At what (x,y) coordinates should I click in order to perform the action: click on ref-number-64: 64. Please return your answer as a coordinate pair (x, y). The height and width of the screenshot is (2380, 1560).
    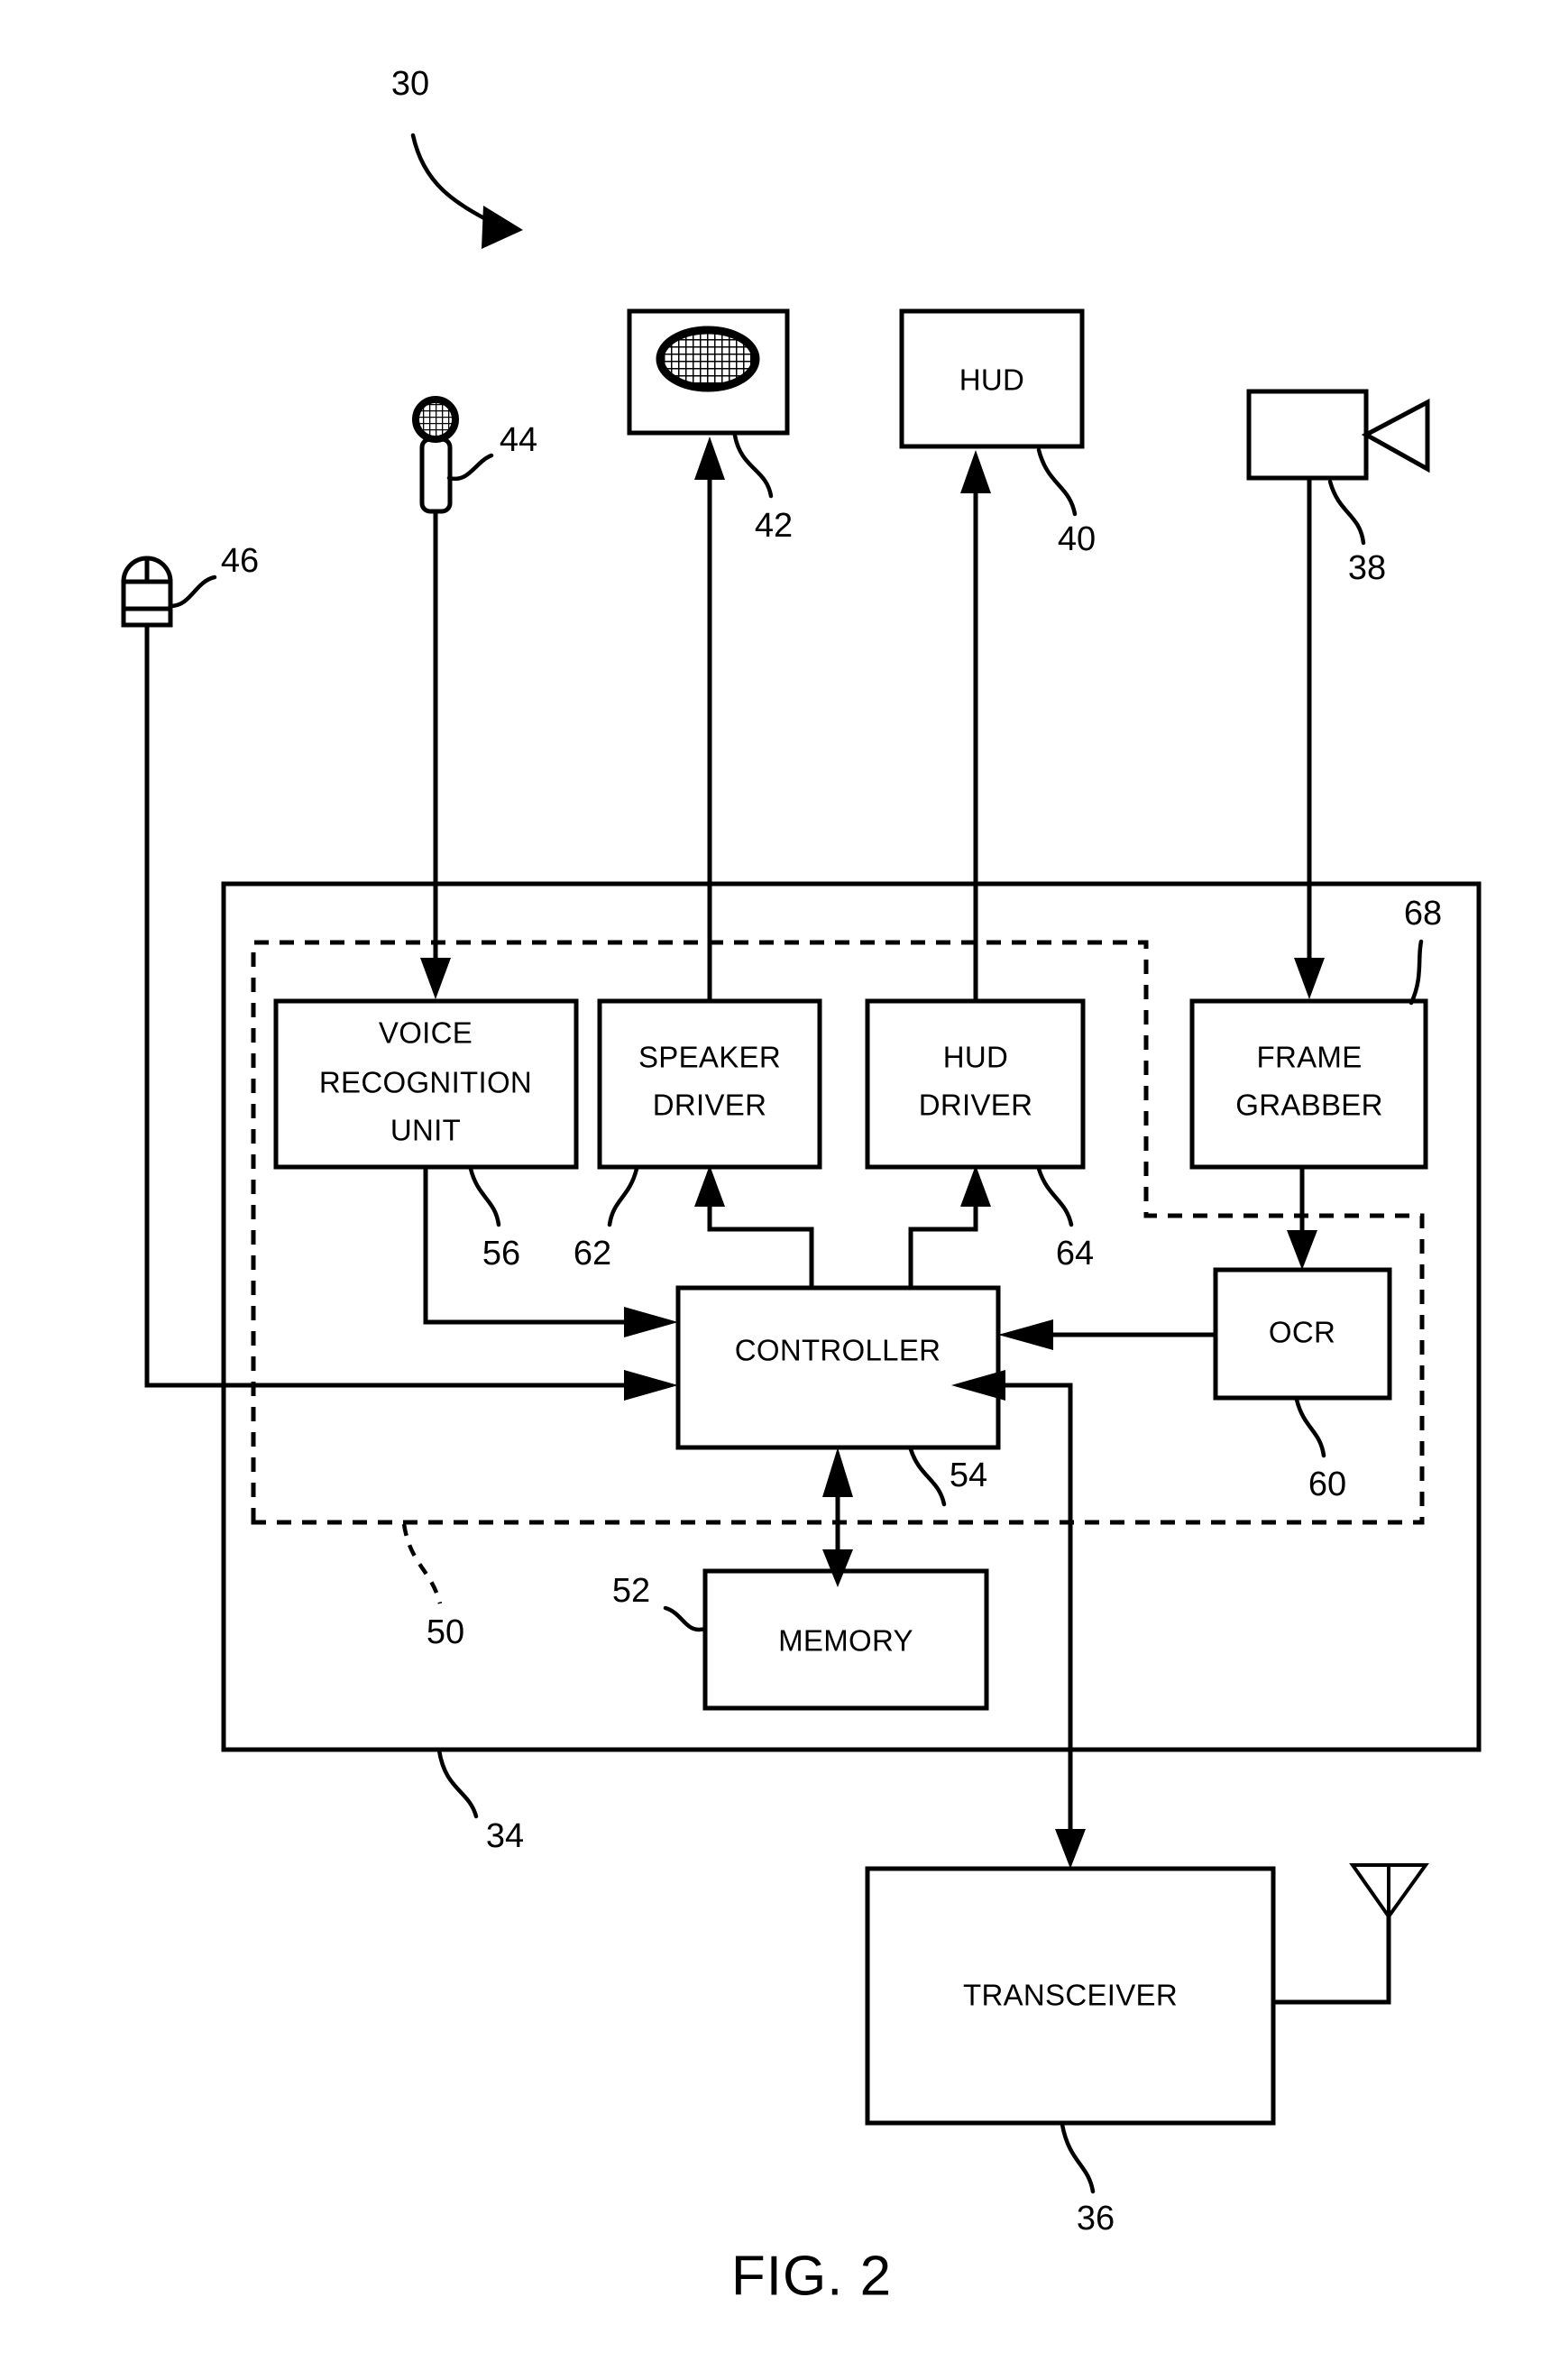
    Looking at the image, I should click on (1075, 1254).